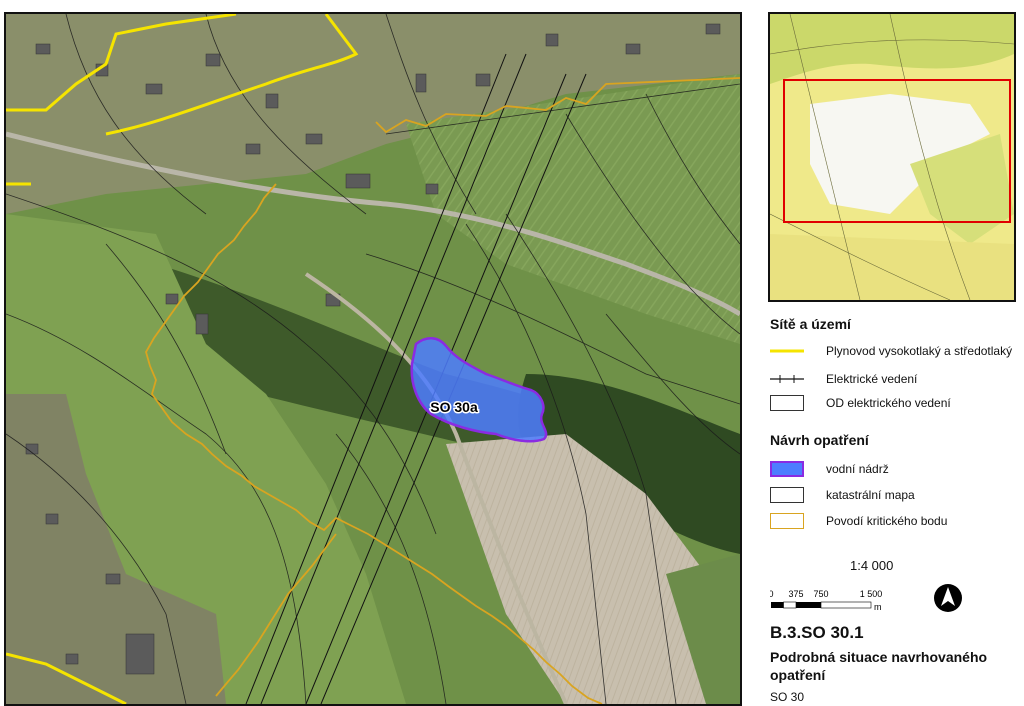 The width and height of the screenshot is (1024, 706). What do you see at coordinates (787, 351) in the screenshot?
I see `gas-pipeline-swatch` at bounding box center [787, 351].